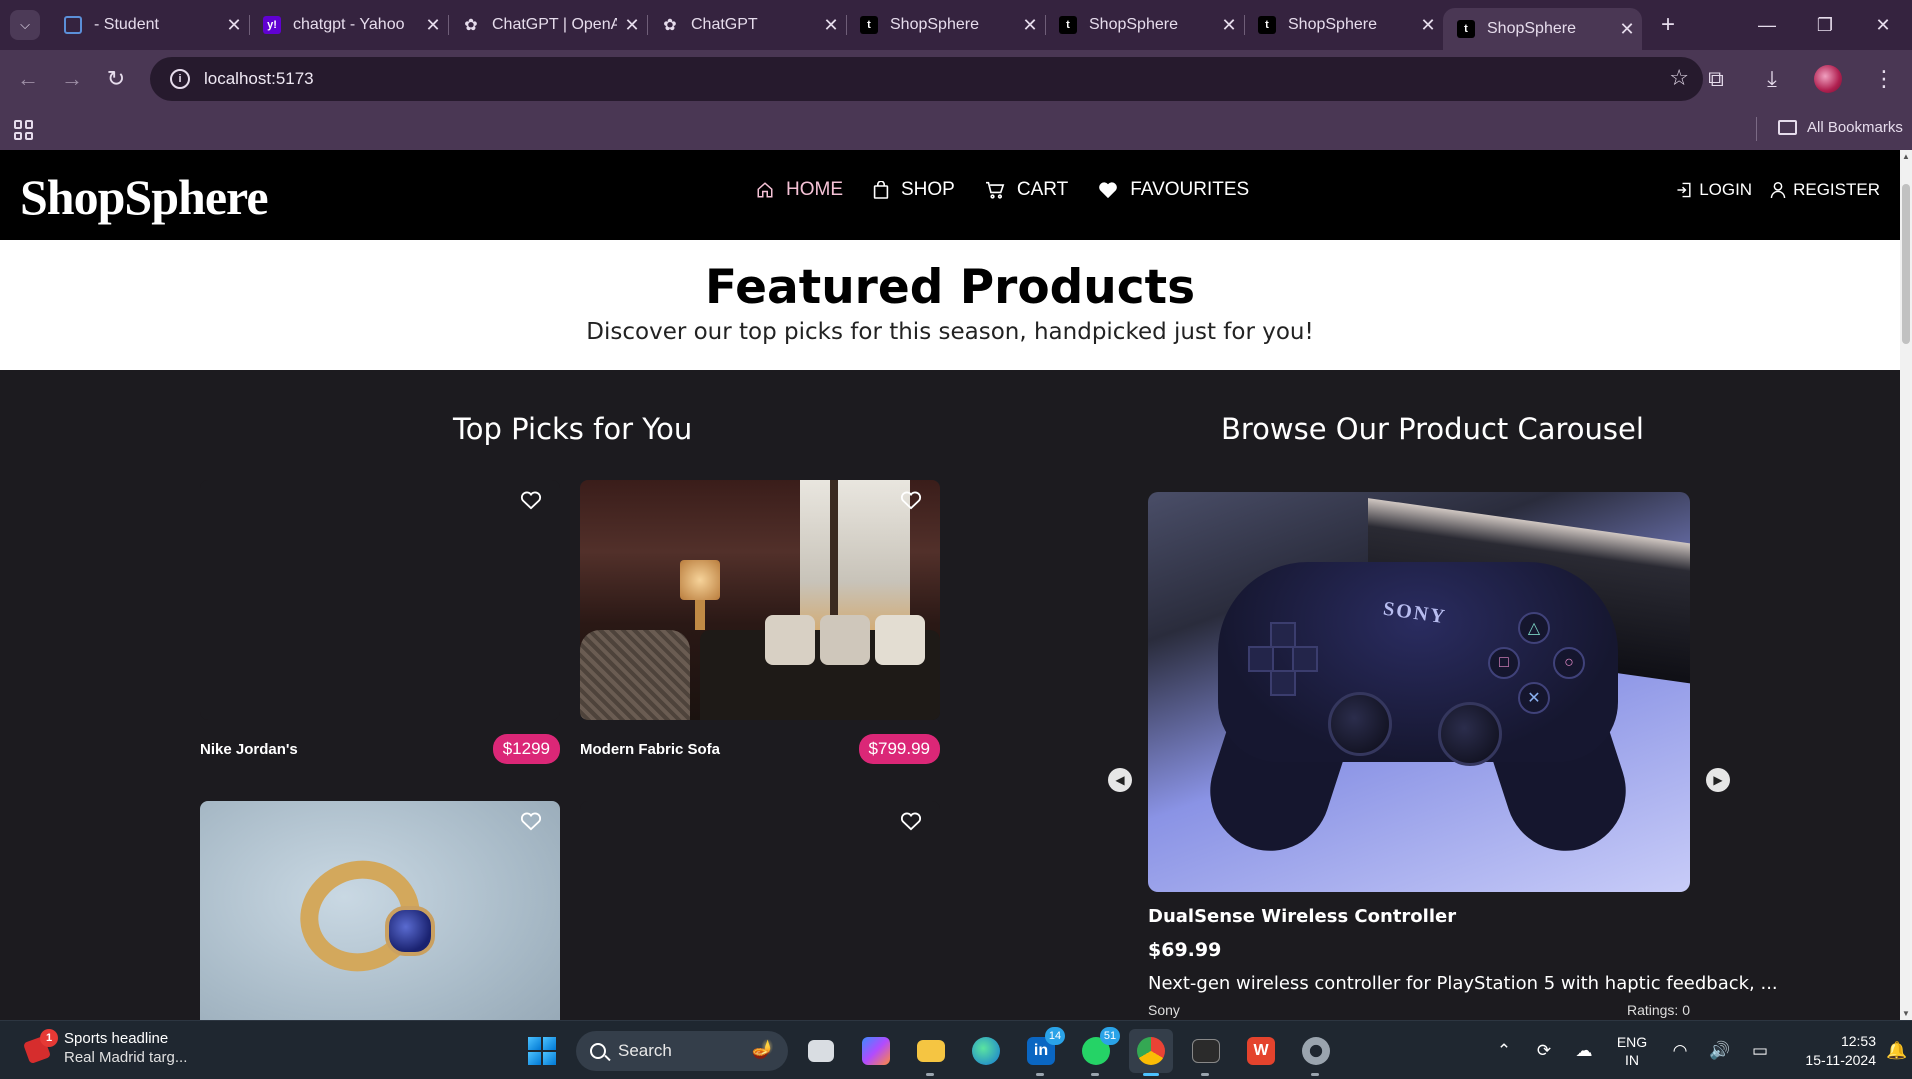 This screenshot has height=1079, width=1912. I want to click on volume-icon: 🔊, so click(1720, 1051).